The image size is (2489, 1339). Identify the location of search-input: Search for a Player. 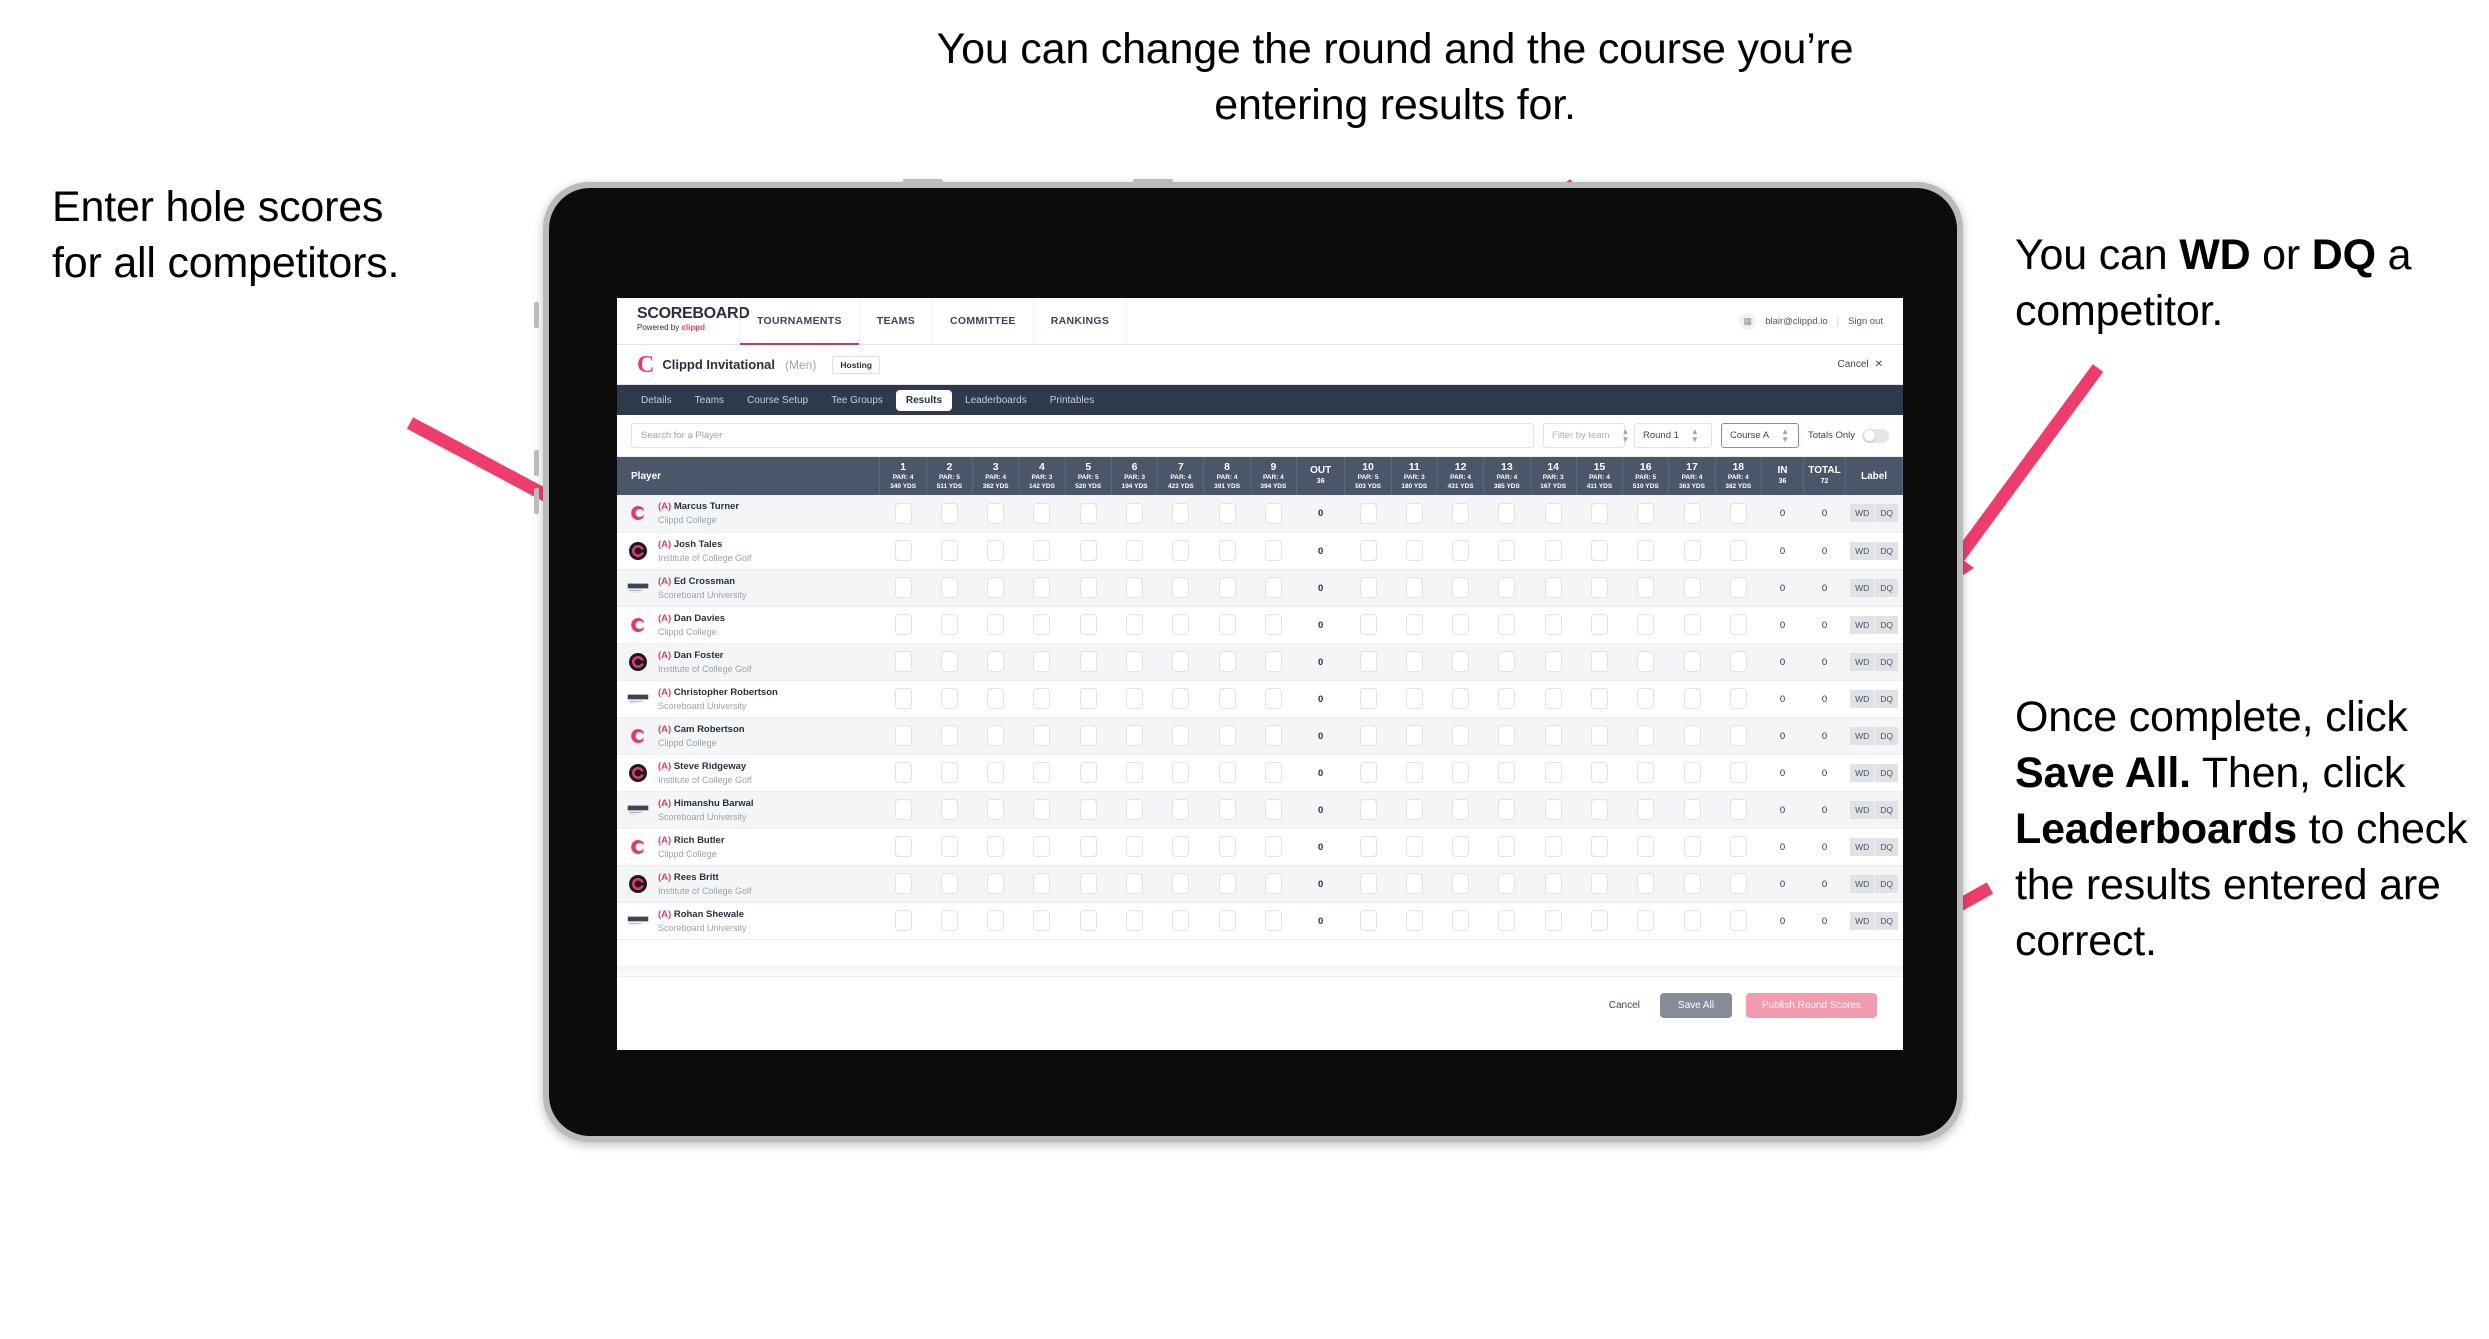
(1082, 435).